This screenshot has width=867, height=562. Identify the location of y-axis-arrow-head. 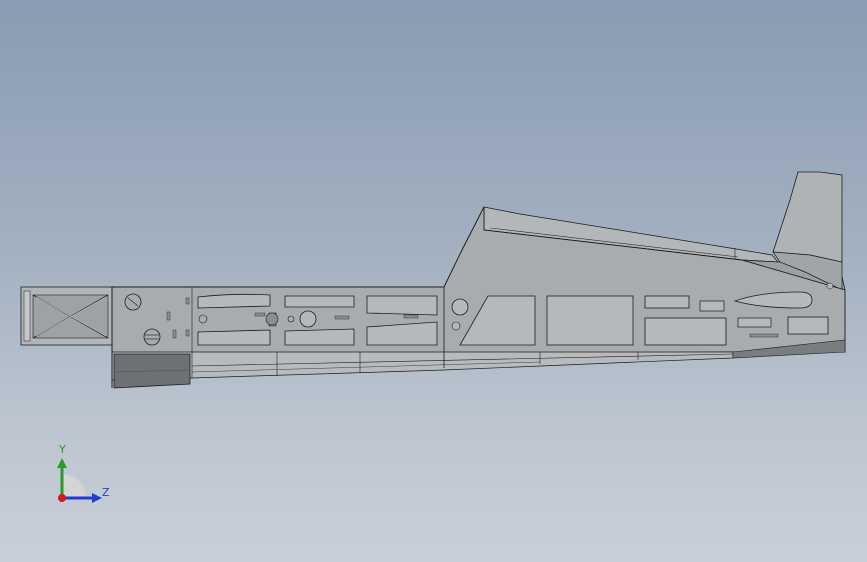
(62, 463).